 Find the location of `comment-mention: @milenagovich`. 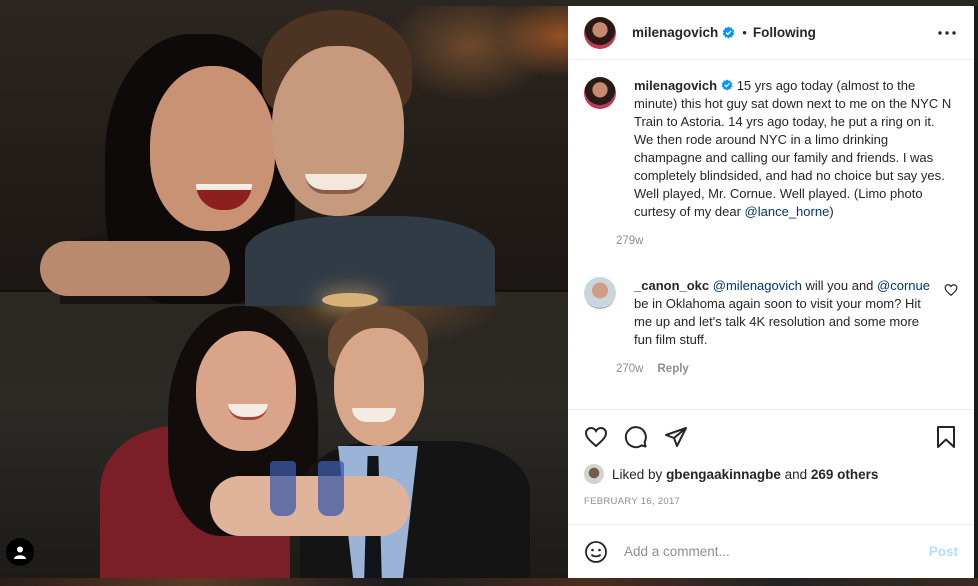

comment-mention: @milenagovich is located at coordinates (757, 285).